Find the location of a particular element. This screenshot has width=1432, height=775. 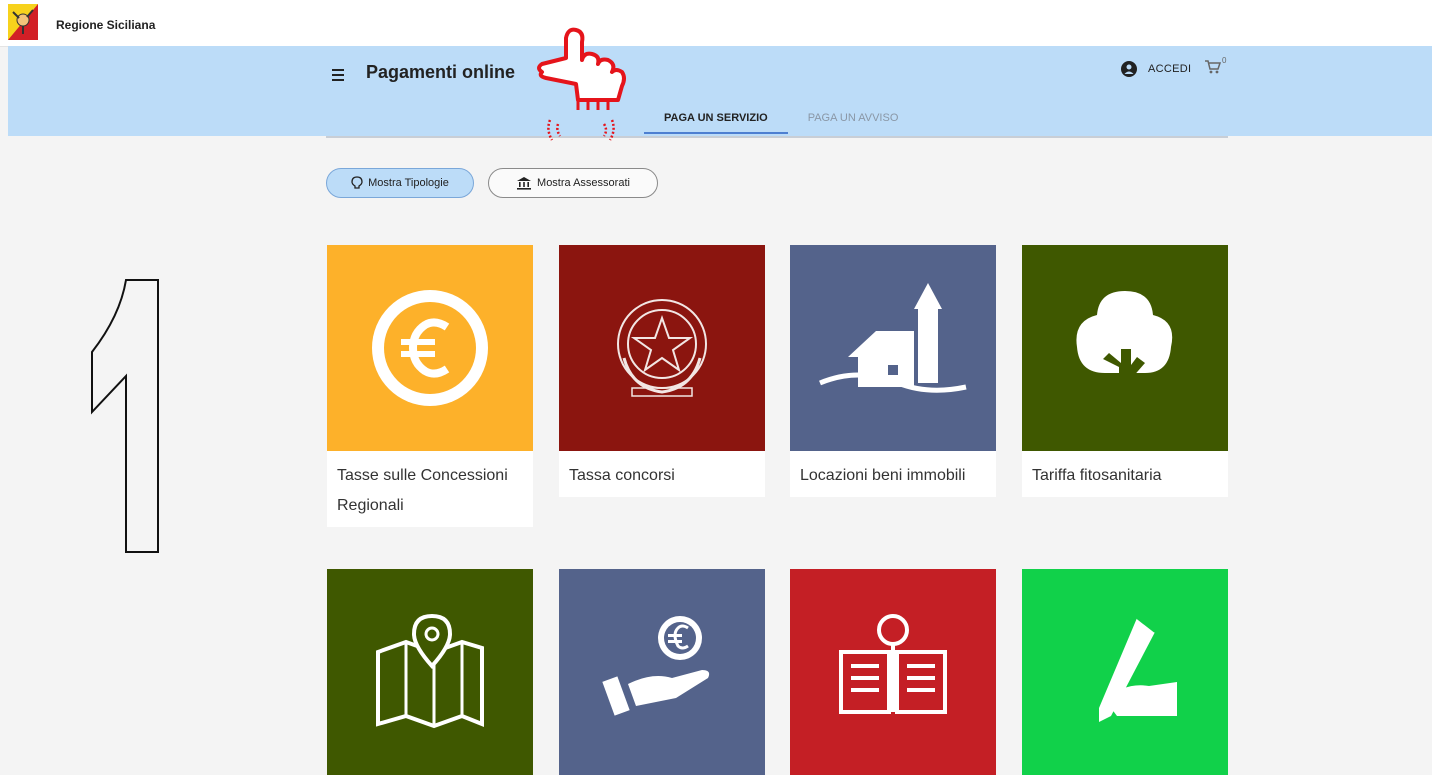

service-tile-concessioni: Tasse sulle Concessioni Regionali is located at coordinates (430, 386).